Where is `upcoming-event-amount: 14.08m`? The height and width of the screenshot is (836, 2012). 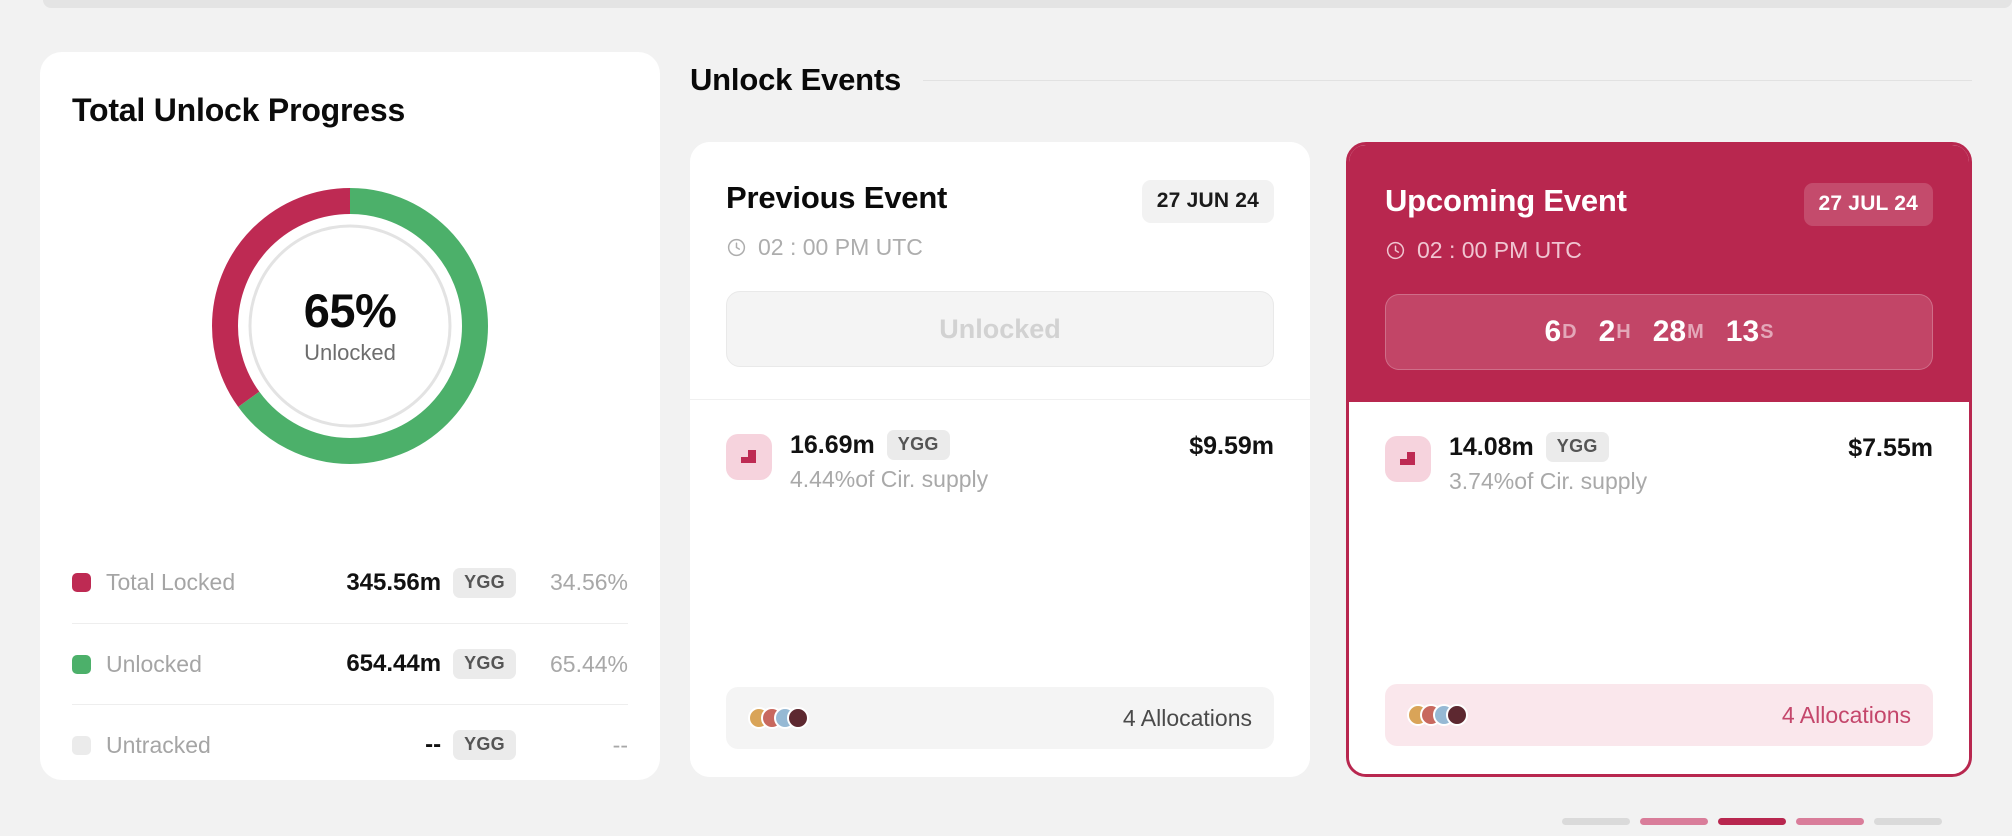 upcoming-event-amount: 14.08m is located at coordinates (1491, 446).